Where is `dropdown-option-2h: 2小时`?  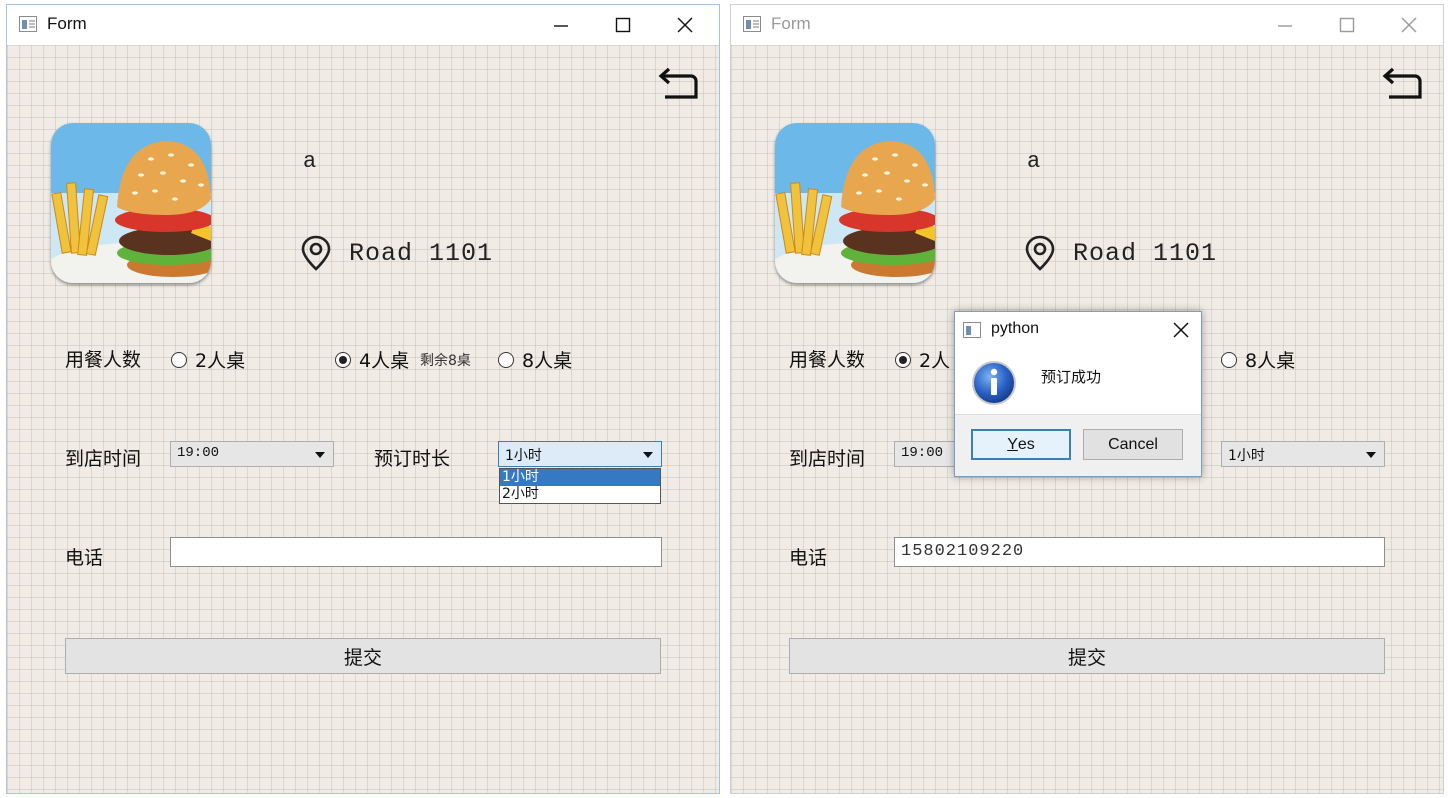 dropdown-option-2h: 2小时 is located at coordinates (580, 494).